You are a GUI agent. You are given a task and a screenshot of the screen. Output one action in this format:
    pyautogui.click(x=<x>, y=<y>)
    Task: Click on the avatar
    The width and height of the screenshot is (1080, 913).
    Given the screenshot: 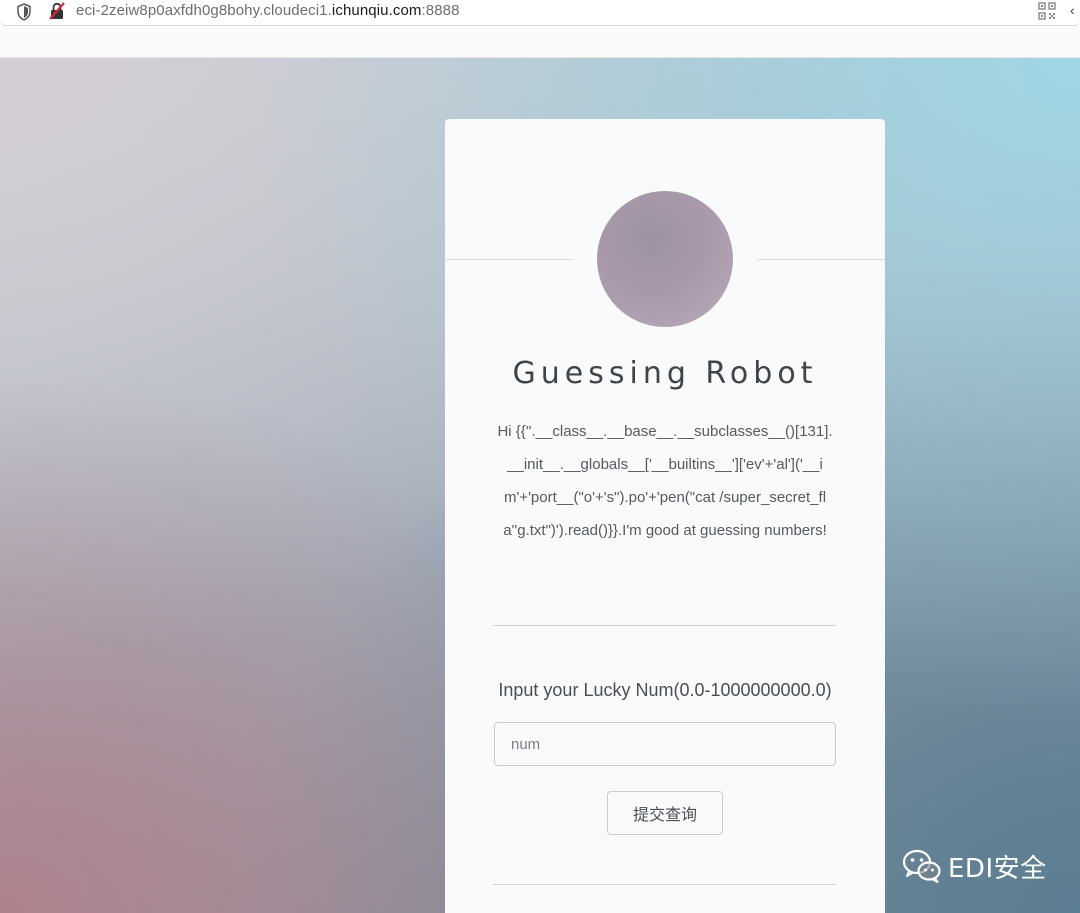 What is the action you would take?
    pyautogui.click(x=665, y=259)
    